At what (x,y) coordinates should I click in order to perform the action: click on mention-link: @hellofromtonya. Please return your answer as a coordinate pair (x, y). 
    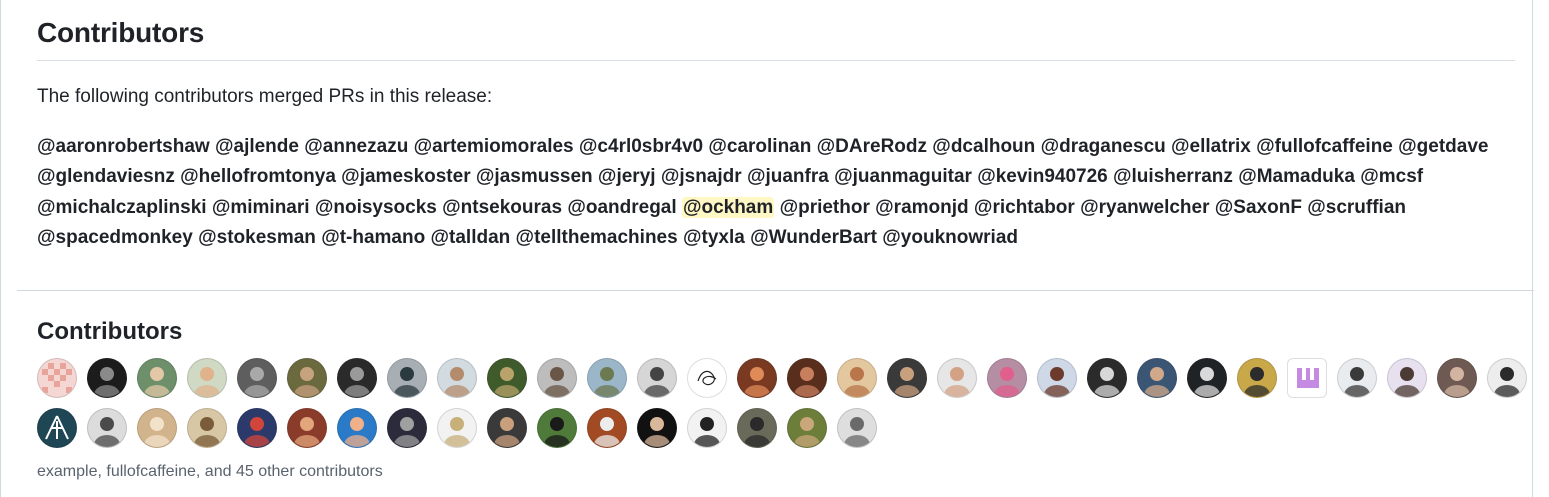
    Looking at the image, I should click on (258, 176).